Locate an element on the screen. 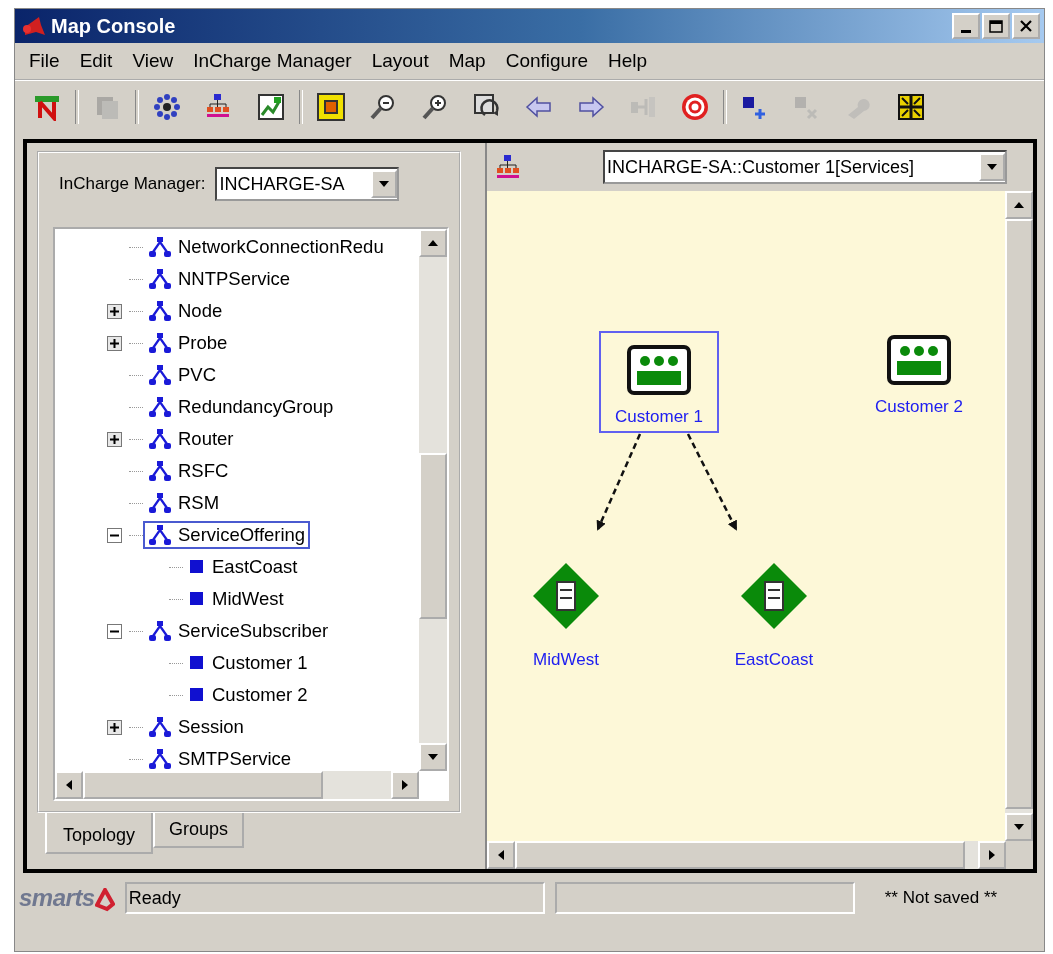 Image resolution: width=1053 pixels, height=954 pixels. close-button is located at coordinates (1026, 26).